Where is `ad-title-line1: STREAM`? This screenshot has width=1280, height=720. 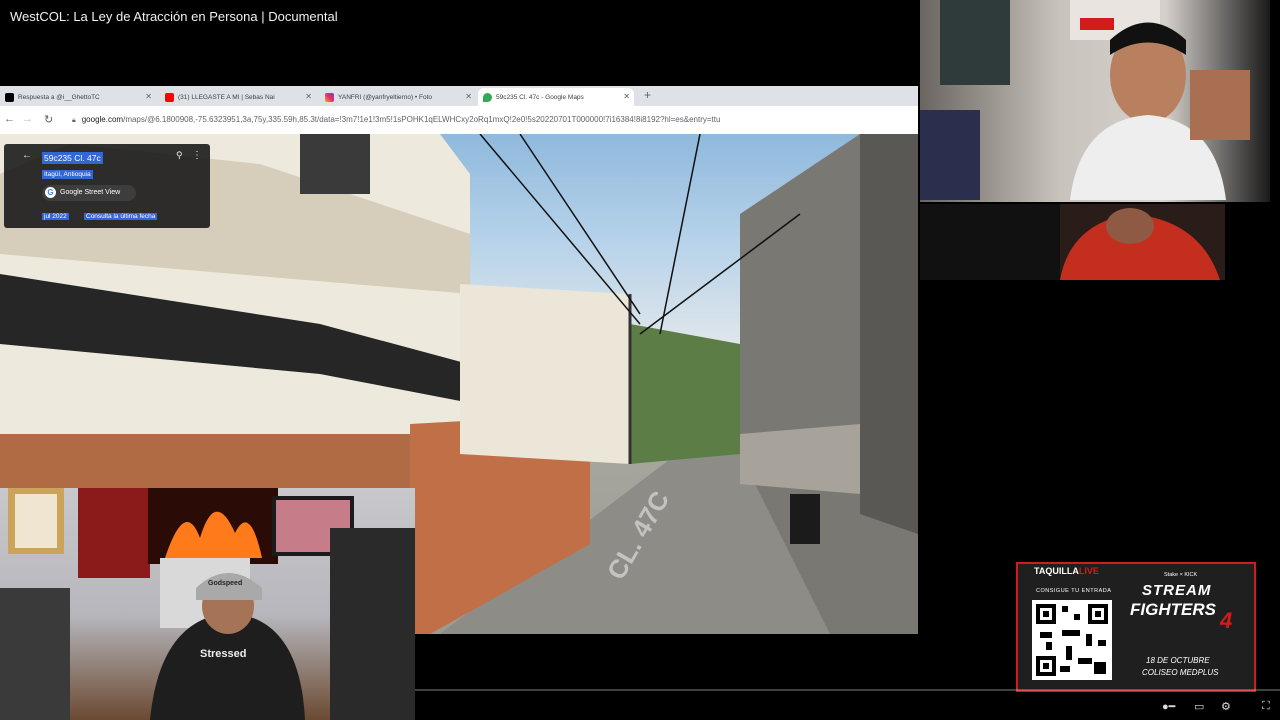
ad-title-line1: STREAM is located at coordinates (1177, 590).